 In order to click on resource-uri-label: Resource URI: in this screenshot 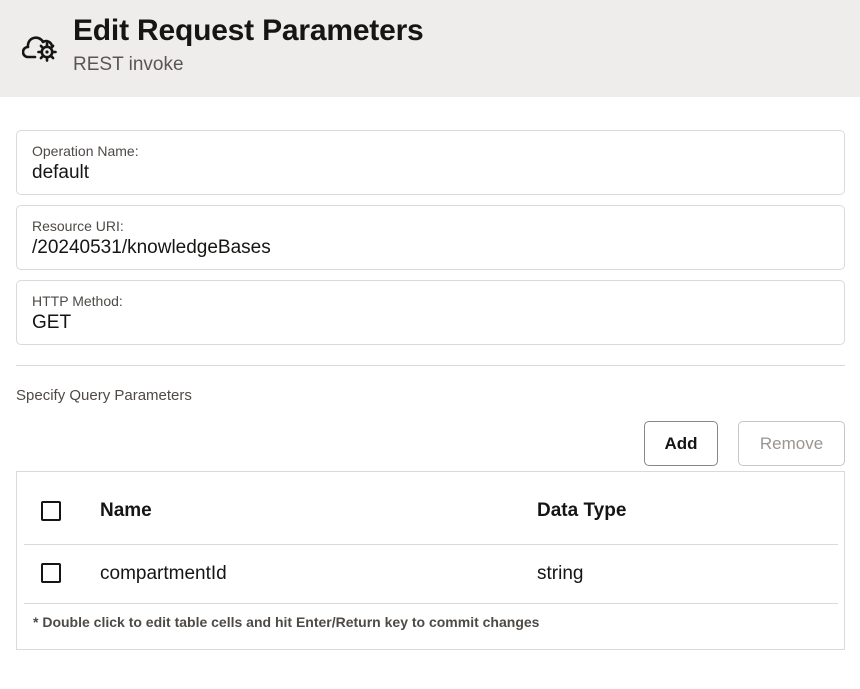, I will do `click(78, 226)`.